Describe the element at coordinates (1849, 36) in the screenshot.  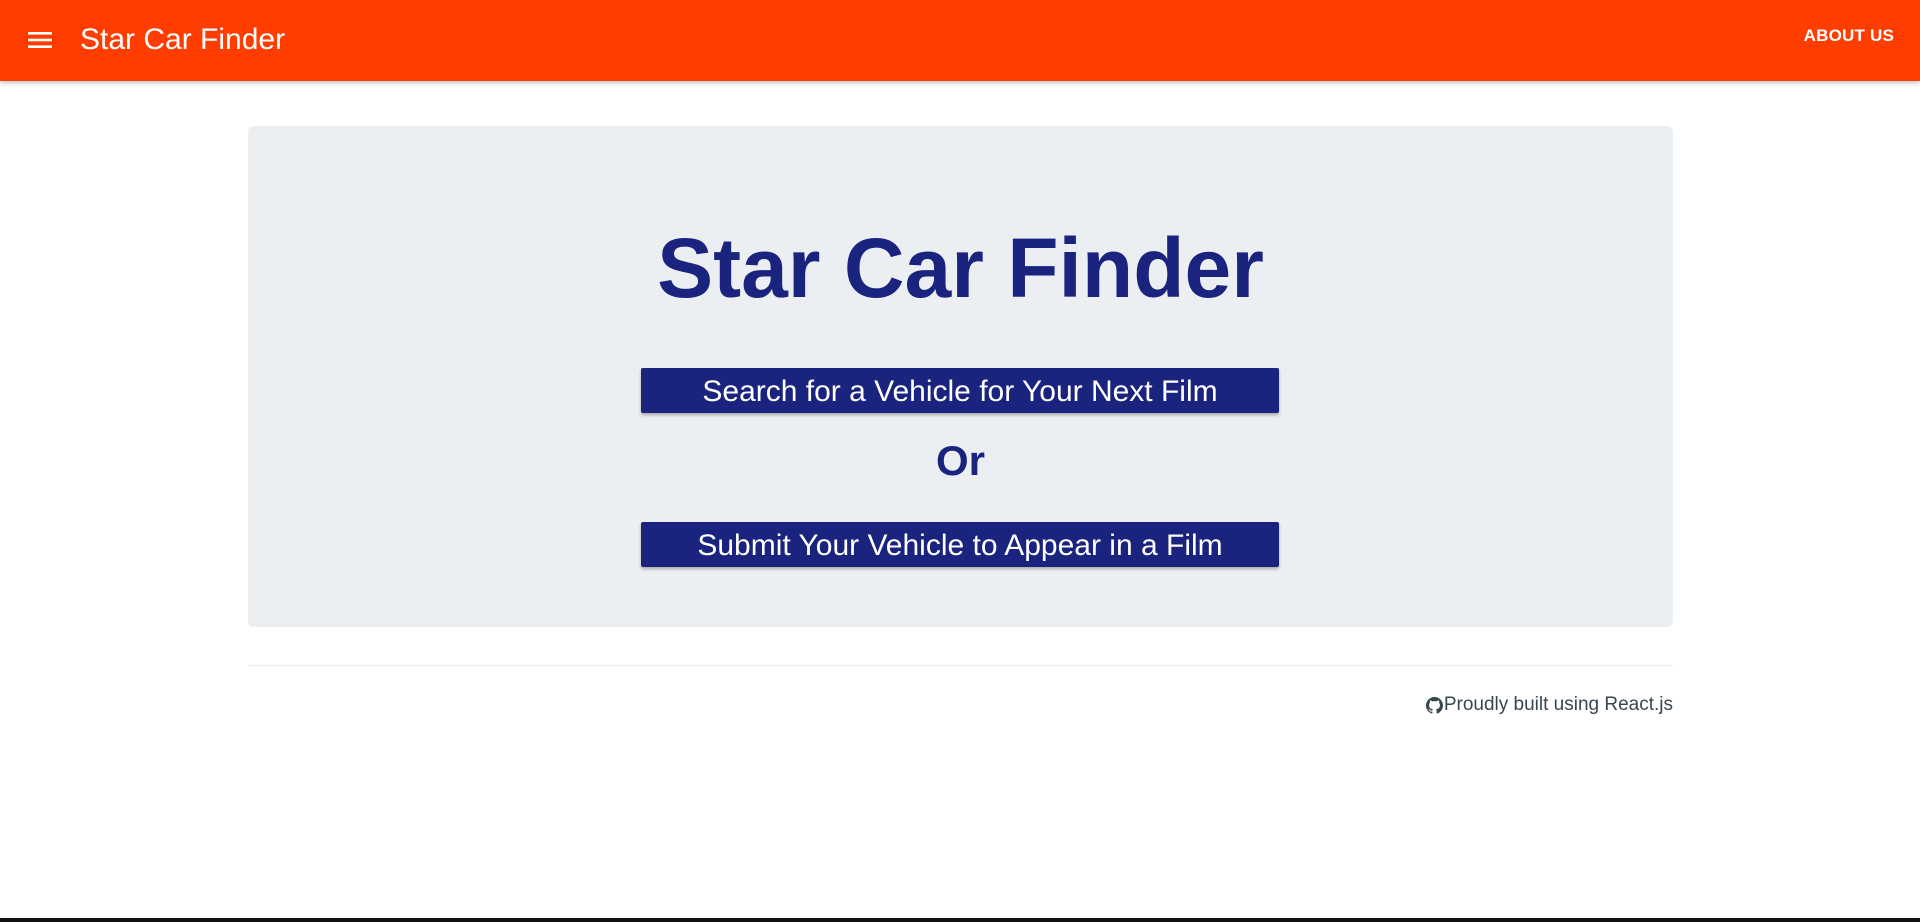
I see `about-us-button: ABOUT US` at that location.